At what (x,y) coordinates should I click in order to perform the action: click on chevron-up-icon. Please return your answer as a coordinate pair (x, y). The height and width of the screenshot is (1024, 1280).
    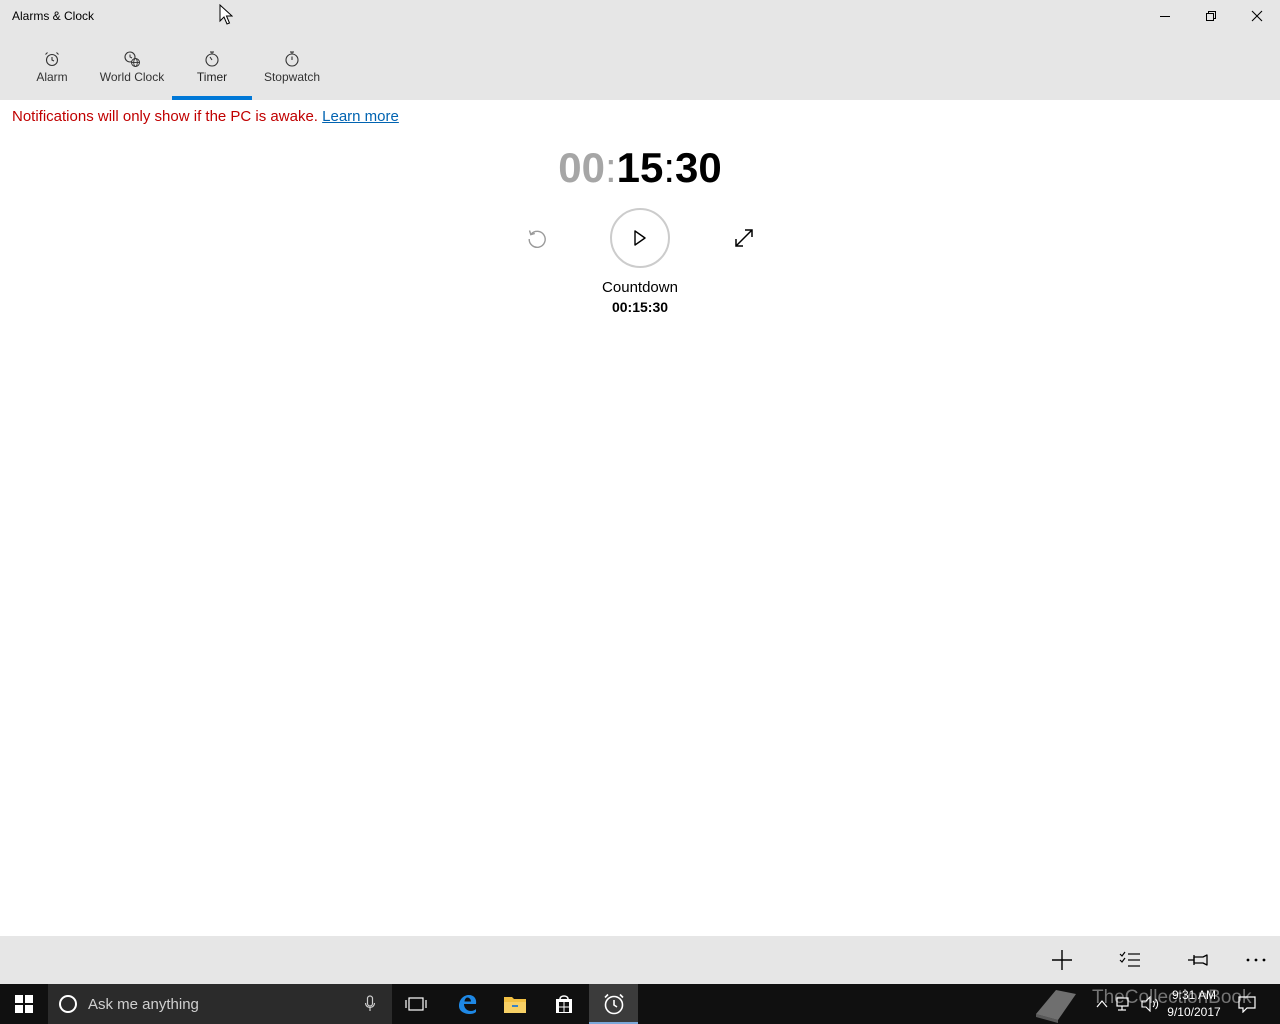
    Looking at the image, I should click on (1102, 1004).